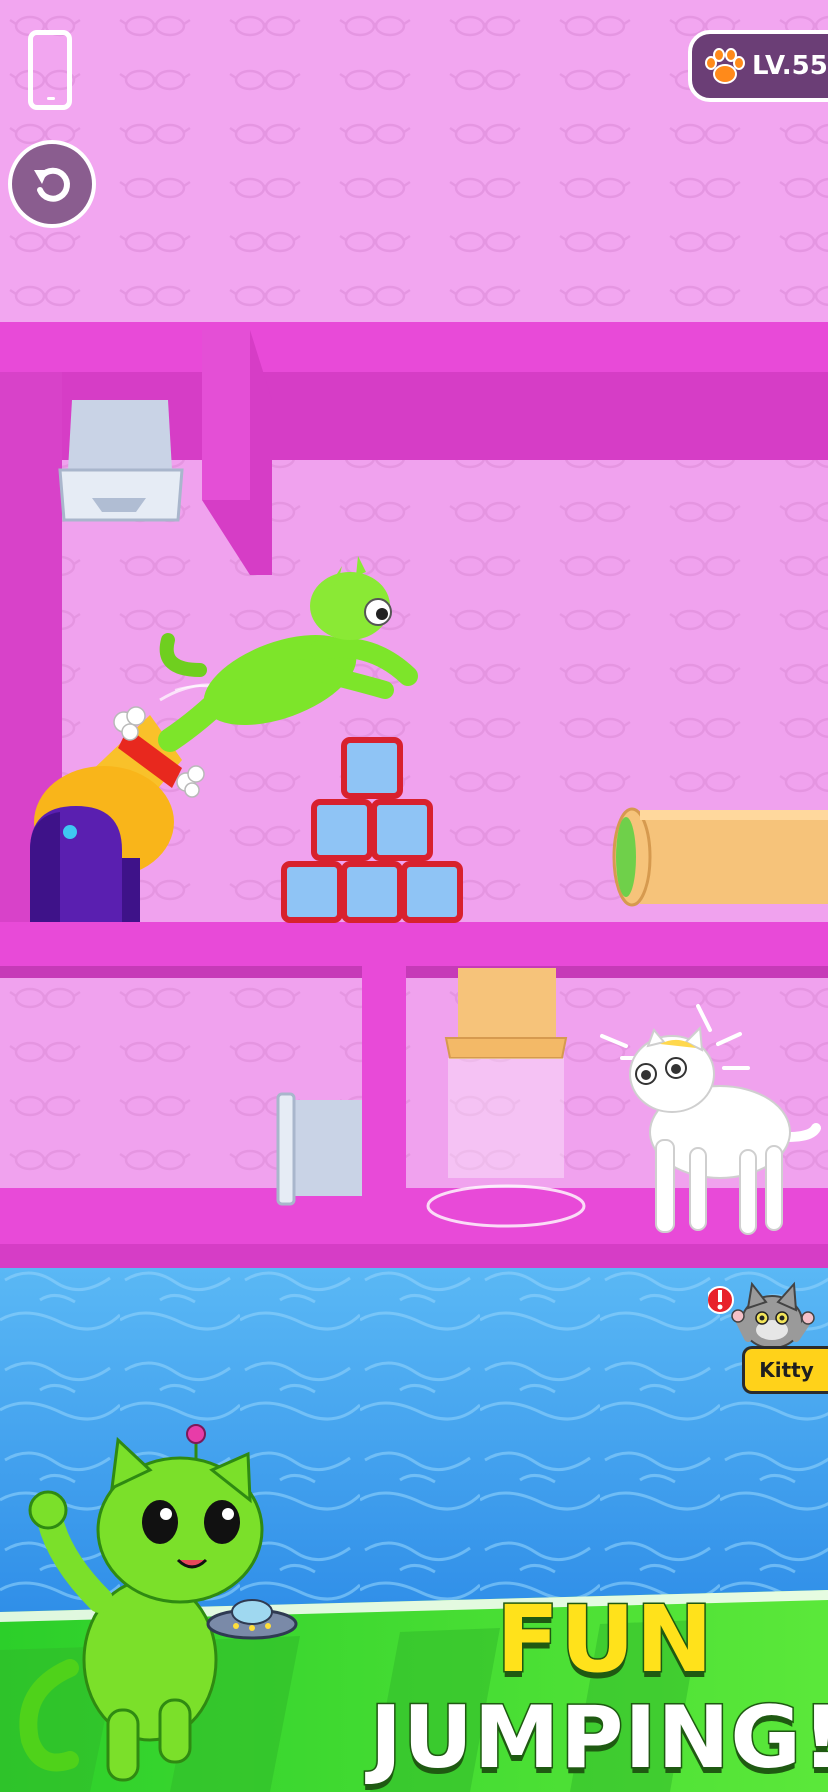  Describe the element at coordinates (725, 66) in the screenshot. I see `paw-icon` at that location.